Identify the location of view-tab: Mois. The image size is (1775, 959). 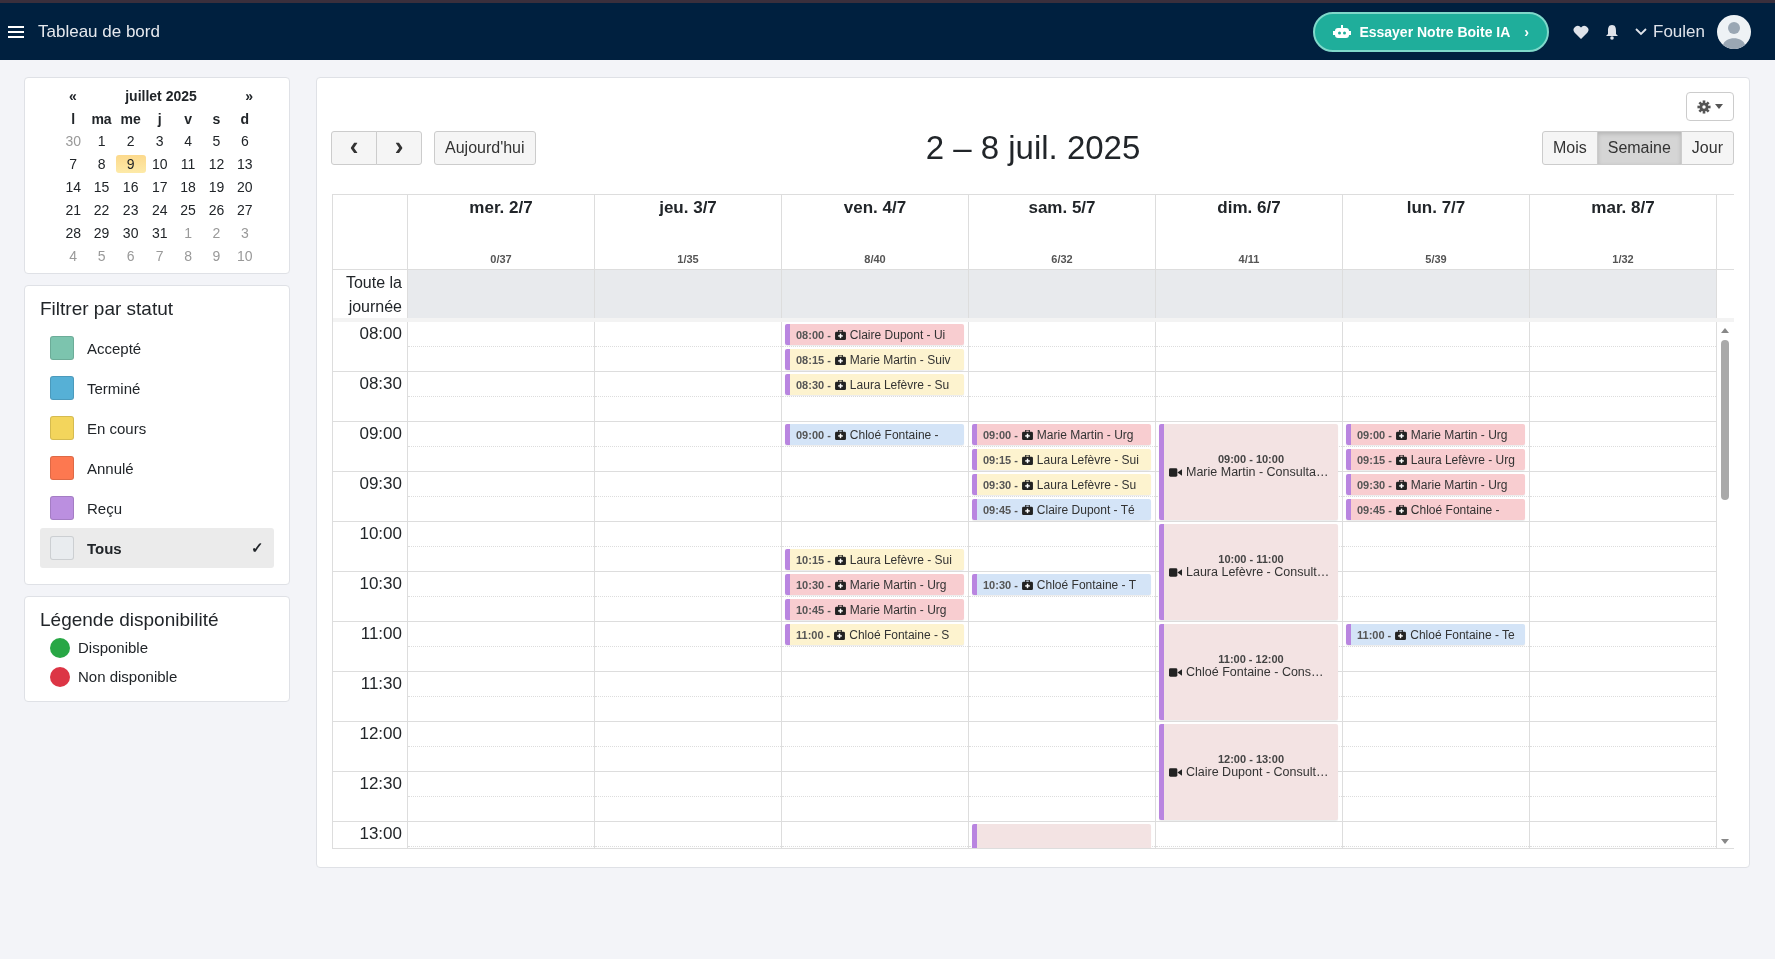
(1569, 148).